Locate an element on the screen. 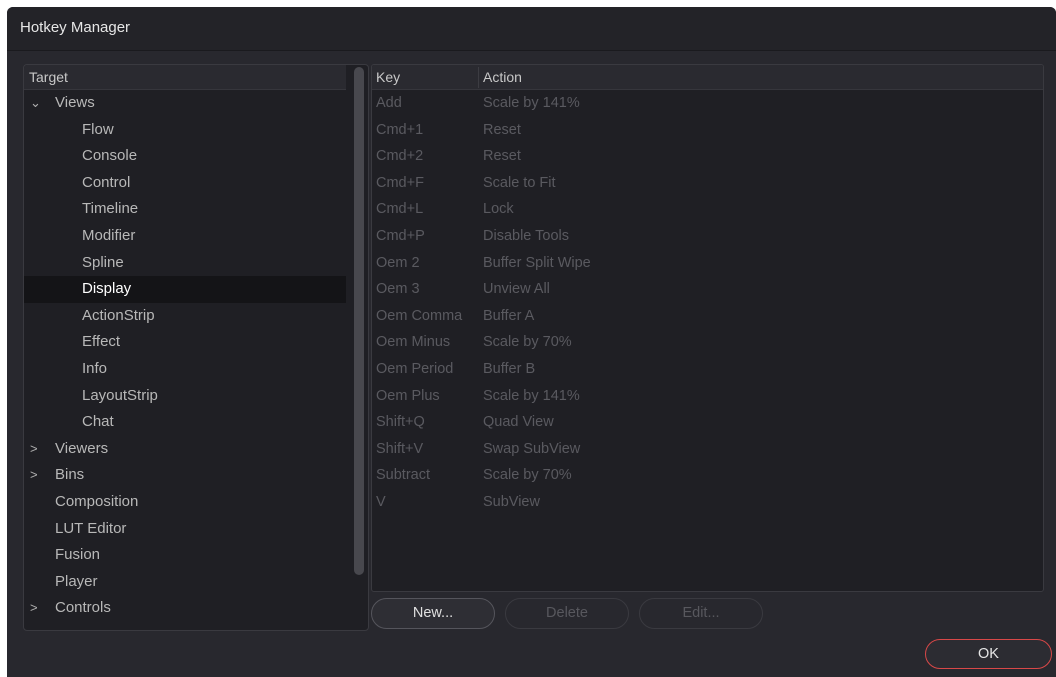  chevron-down-icon: ⌄ is located at coordinates (35, 103).